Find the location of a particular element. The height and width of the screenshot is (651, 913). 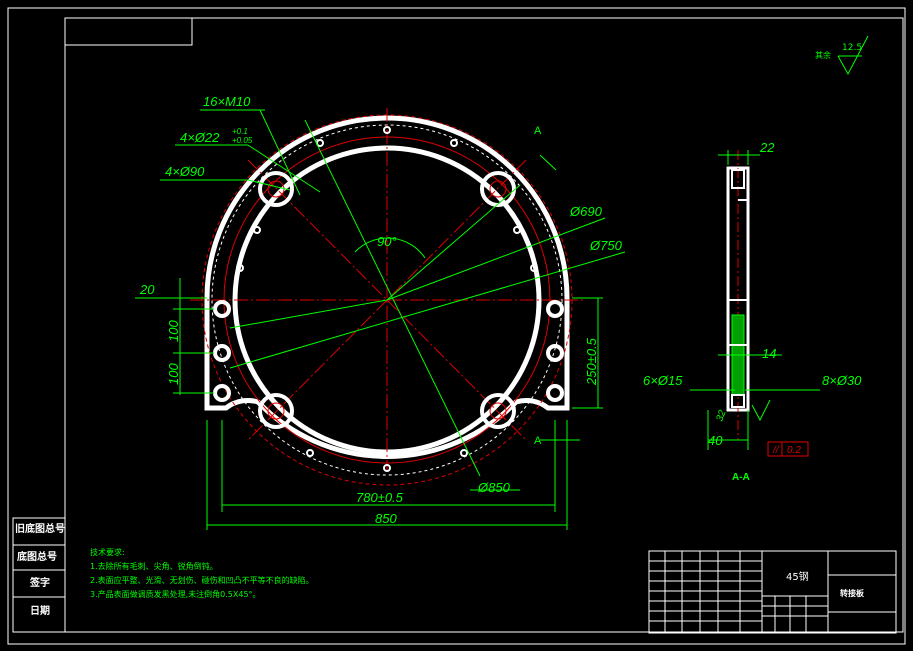

flatness-symbol: // is located at coordinates (776, 450).